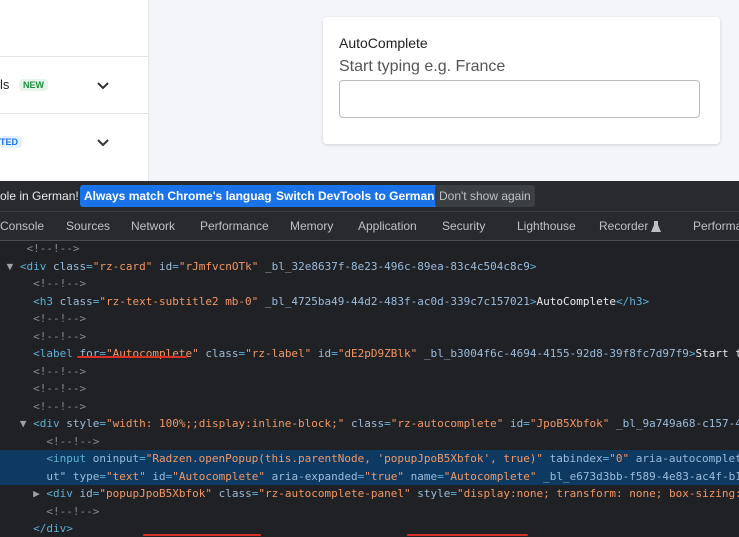 This screenshot has width=739, height=537. Describe the element at coordinates (218, 266) in the screenshot. I see `code-token: "rJmfvcnOTk"` at that location.